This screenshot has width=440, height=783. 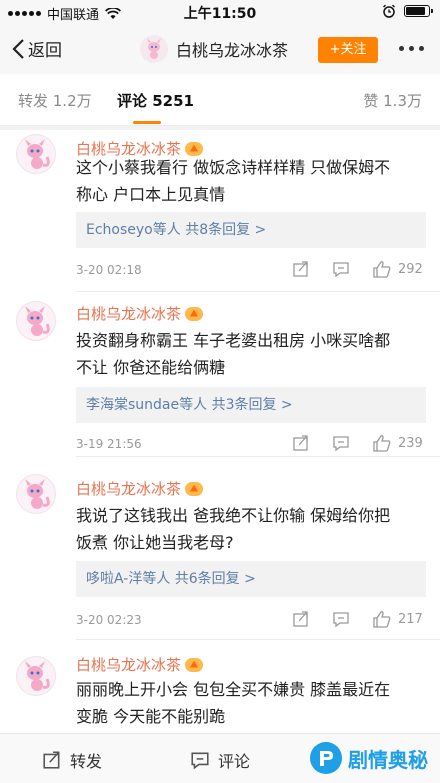 I want to click on comment-actions: 217, so click(x=357, y=619).